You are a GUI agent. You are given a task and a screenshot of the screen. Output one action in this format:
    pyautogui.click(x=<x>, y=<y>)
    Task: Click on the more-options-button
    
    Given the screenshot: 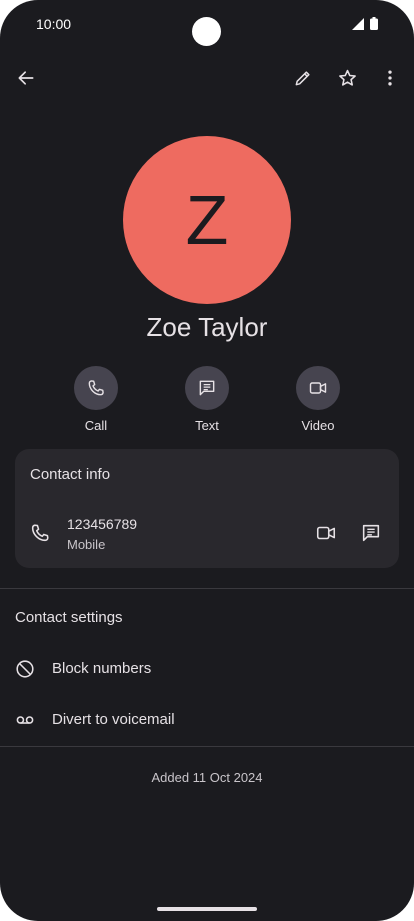 What is the action you would take?
    pyautogui.click(x=390, y=78)
    